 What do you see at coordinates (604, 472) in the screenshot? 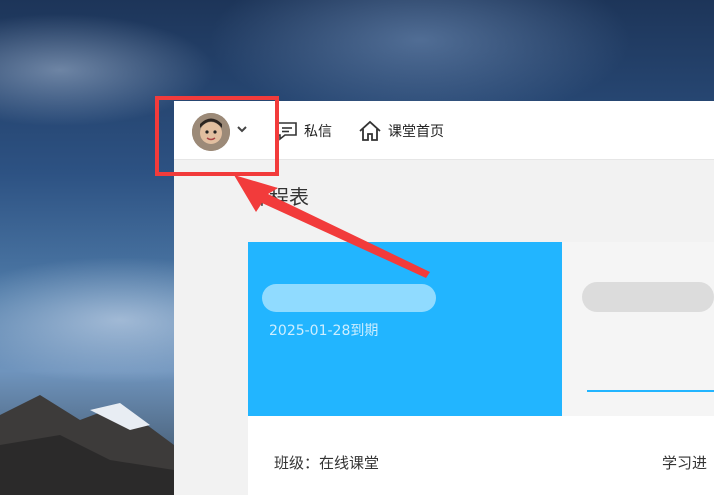
I see `watermark-url: jingyan.baidu.com` at bounding box center [604, 472].